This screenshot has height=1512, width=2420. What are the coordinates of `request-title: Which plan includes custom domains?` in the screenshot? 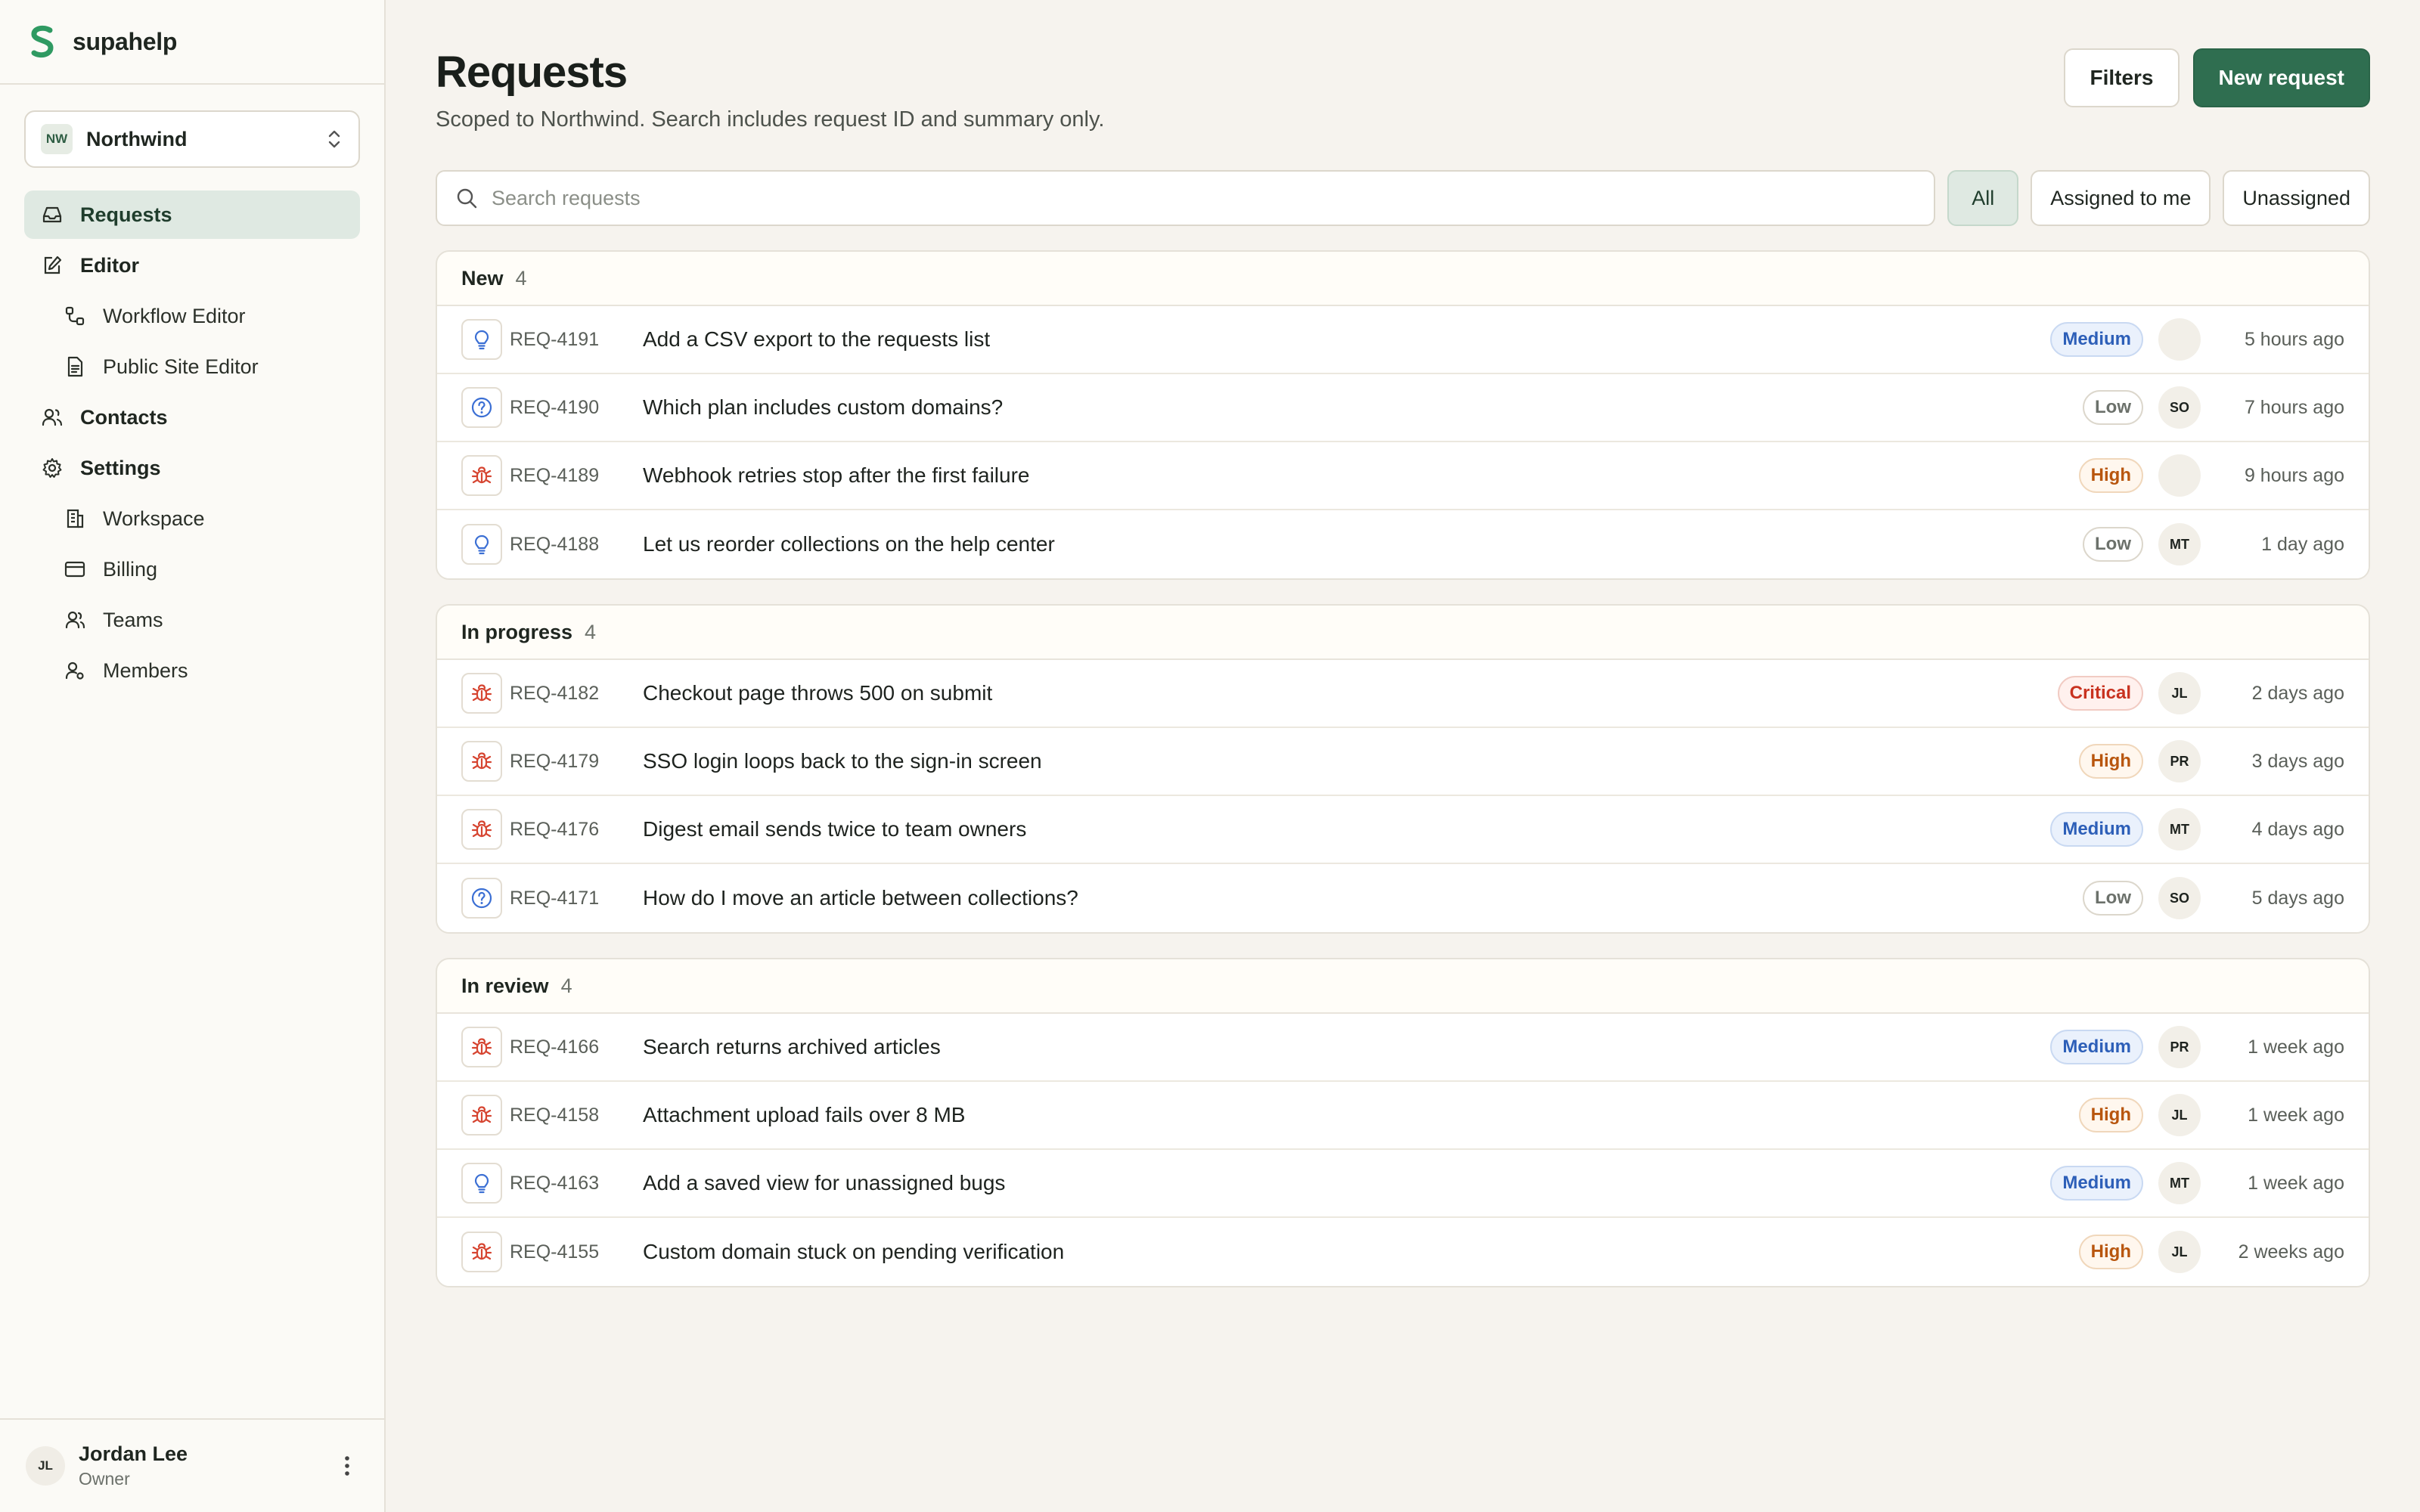 It's located at (1363, 407).